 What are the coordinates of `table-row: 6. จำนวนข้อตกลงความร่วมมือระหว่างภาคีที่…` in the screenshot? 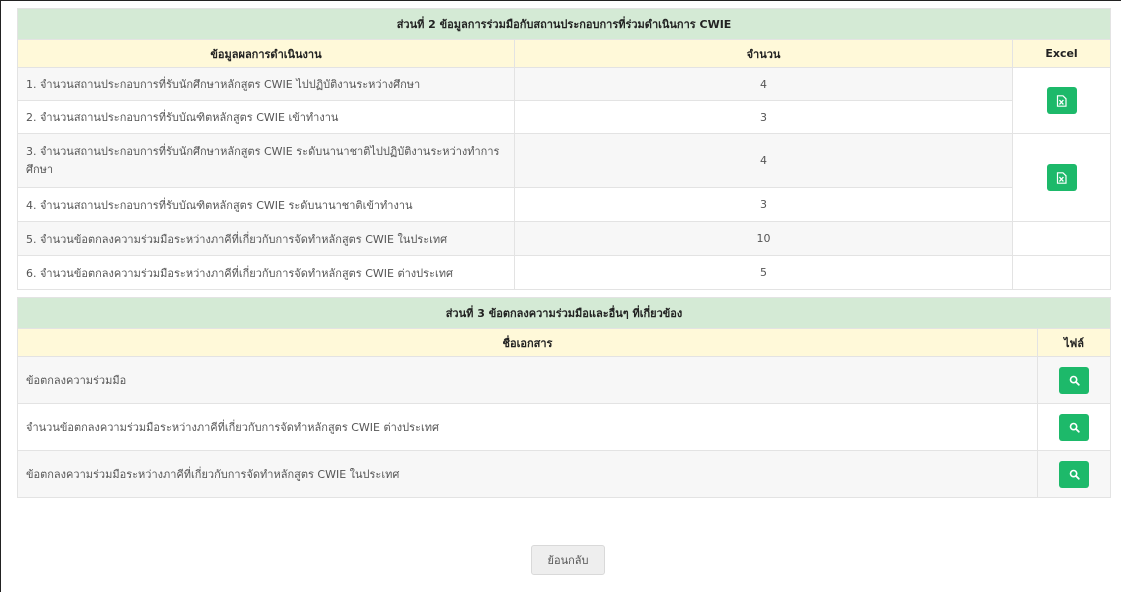 It's located at (564, 272).